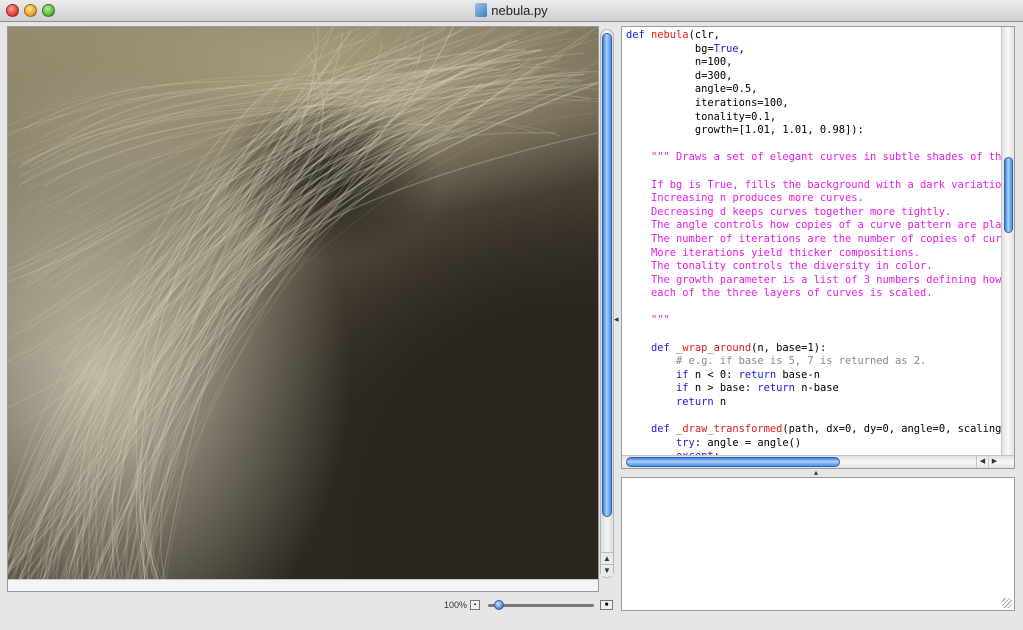 This screenshot has width=1023, height=630. Describe the element at coordinates (741, 48) in the screenshot. I see `code-token: ,` at that location.